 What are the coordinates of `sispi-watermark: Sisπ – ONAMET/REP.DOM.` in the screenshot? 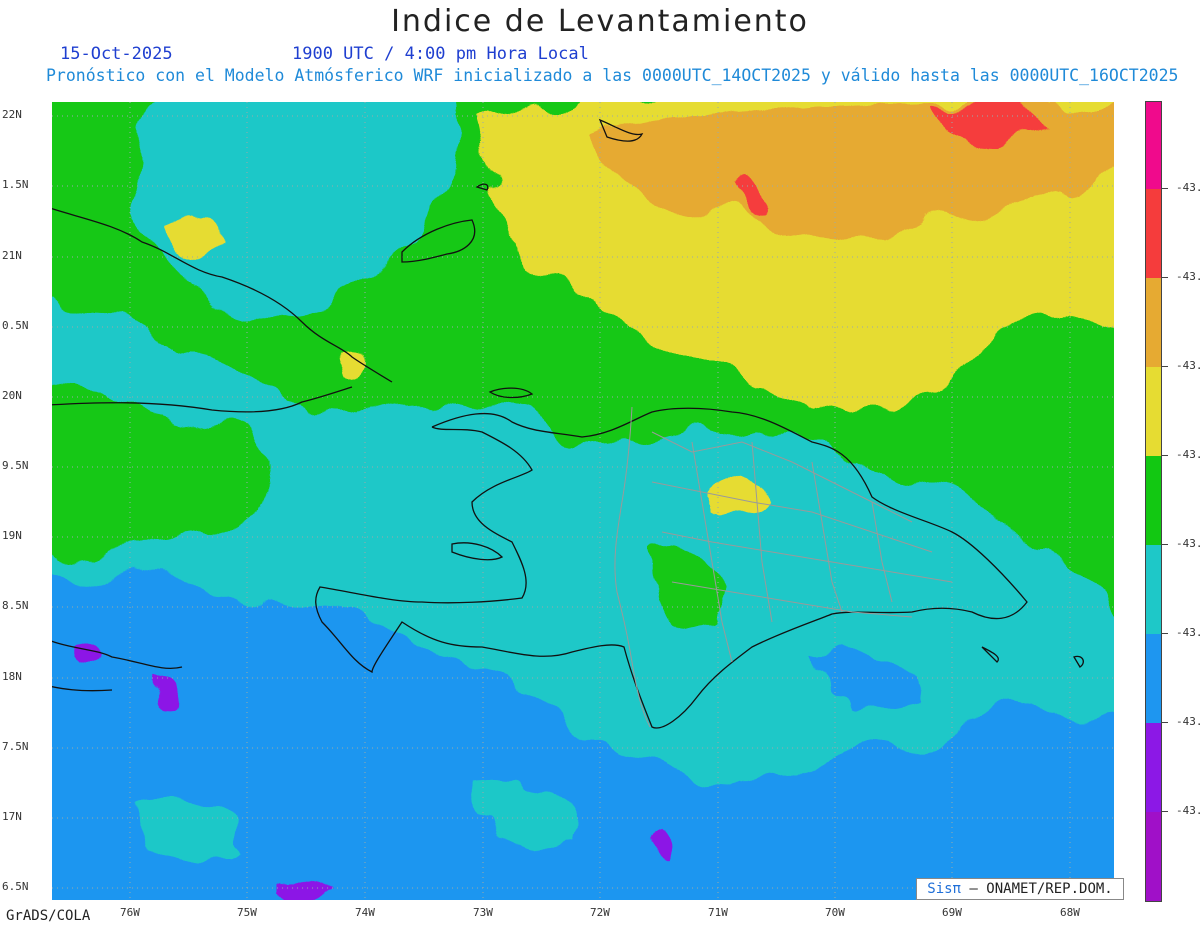 It's located at (1020, 889).